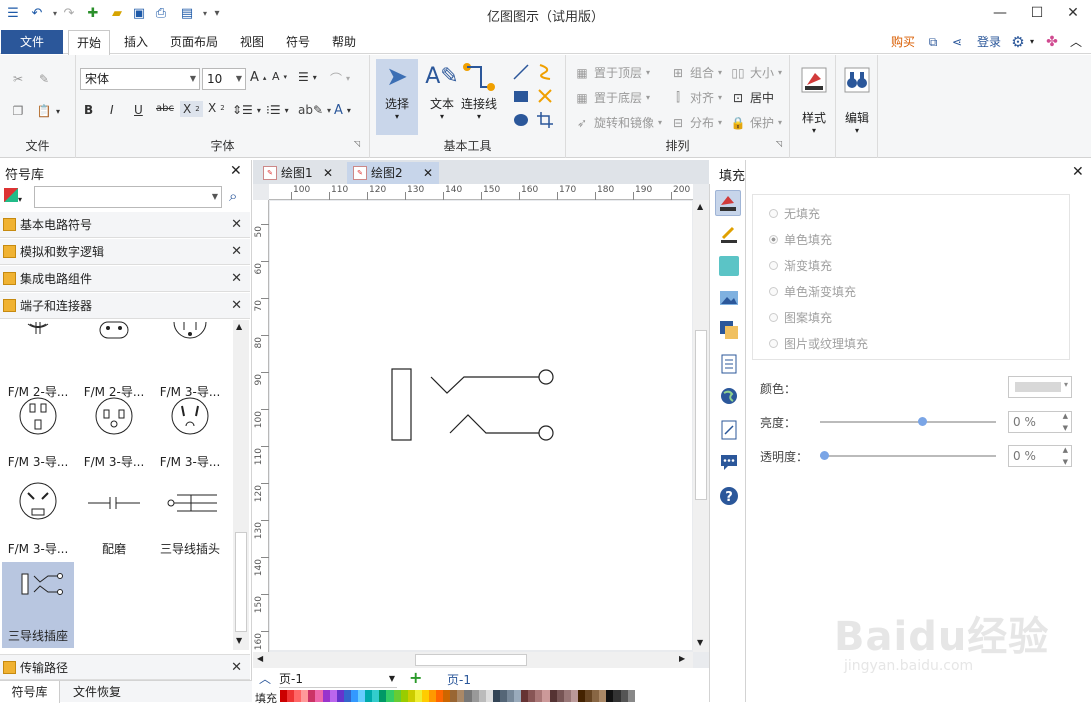 The width and height of the screenshot is (1091, 706). Describe the element at coordinates (729, 396) in the screenshot. I see `globe-panel-icon` at that location.